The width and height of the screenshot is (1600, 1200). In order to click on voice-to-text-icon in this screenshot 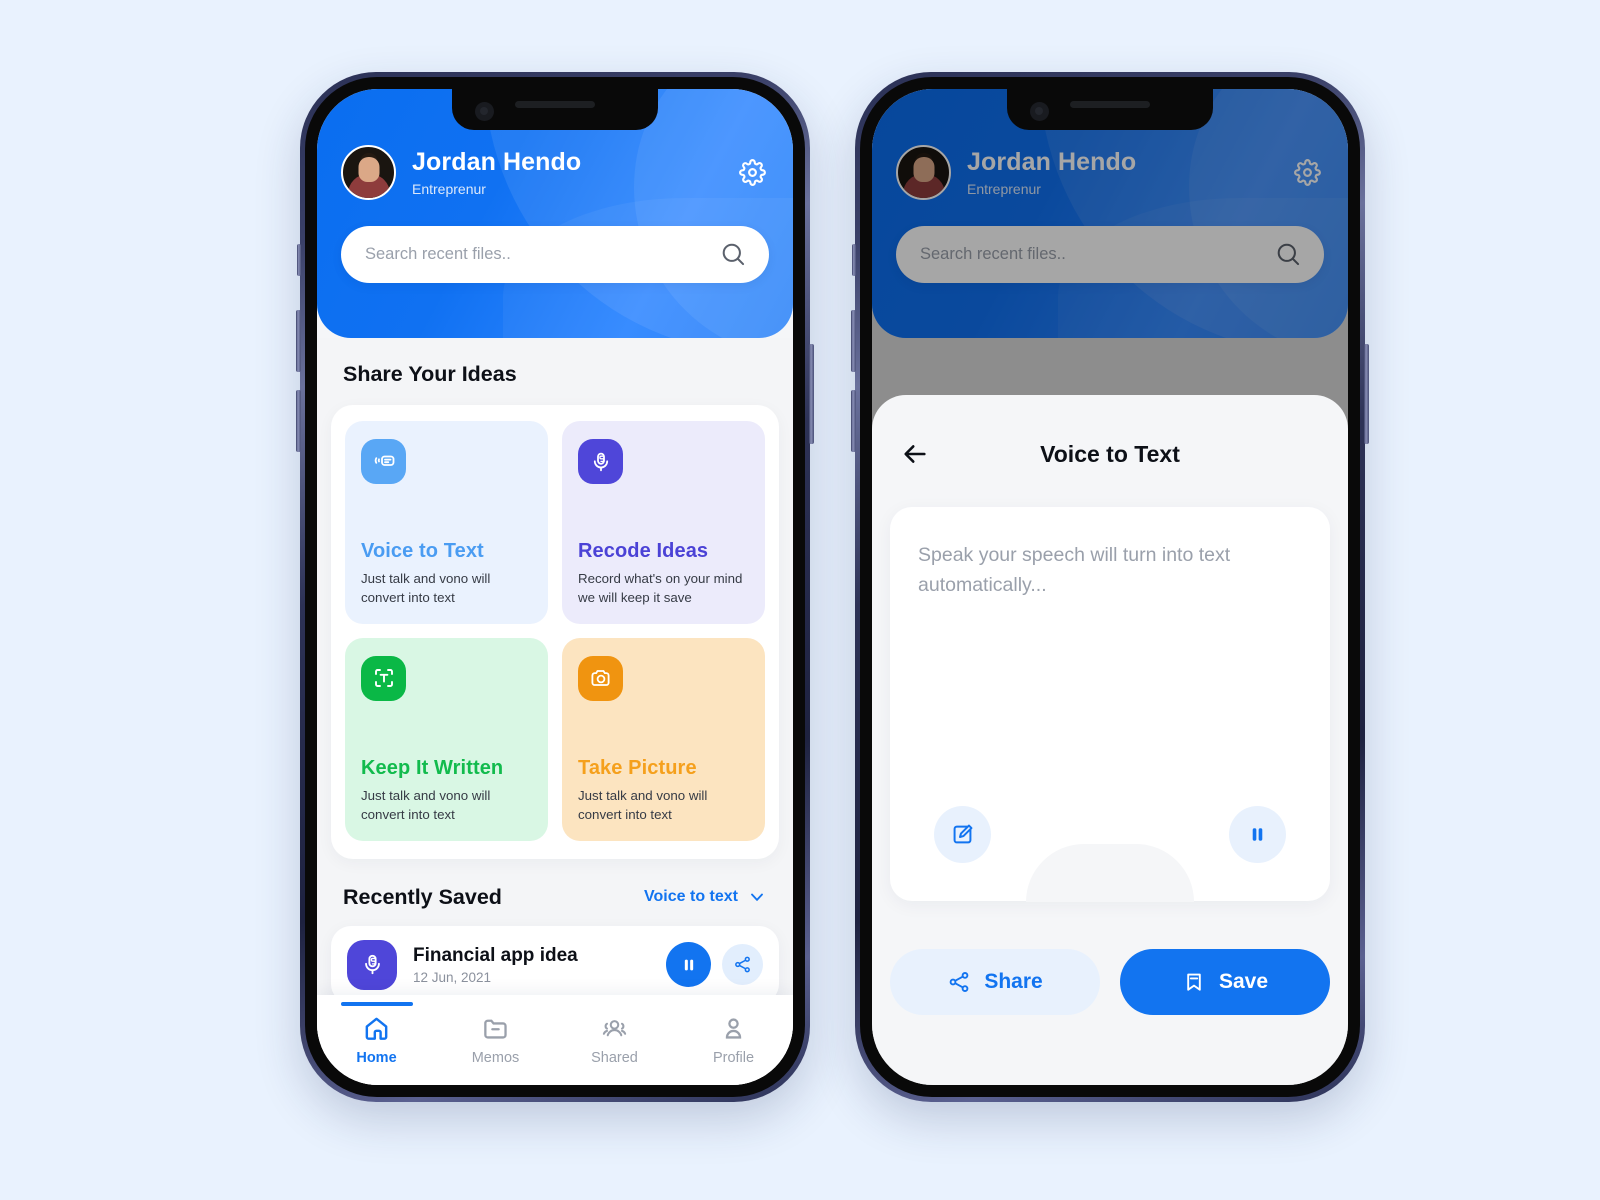, I will do `click(383, 461)`.